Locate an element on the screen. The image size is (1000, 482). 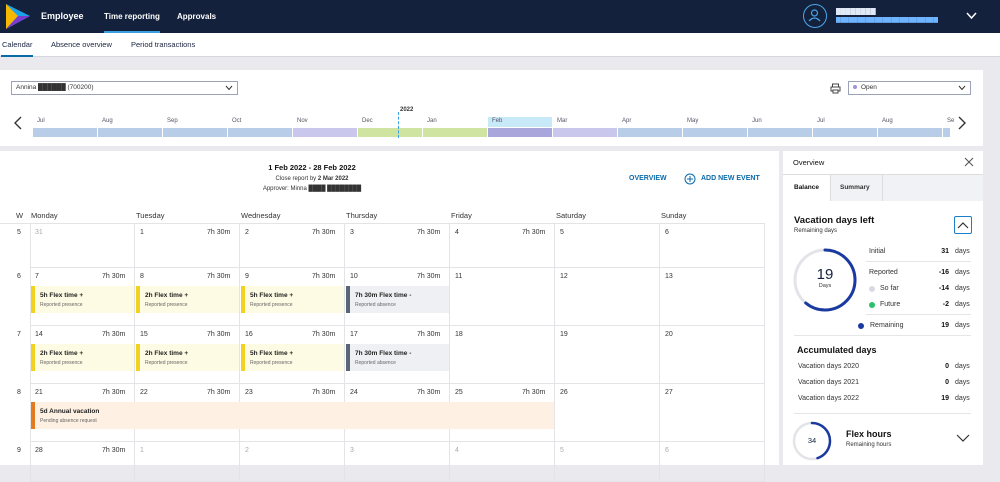
timeline-next-icon is located at coordinates (962, 123).